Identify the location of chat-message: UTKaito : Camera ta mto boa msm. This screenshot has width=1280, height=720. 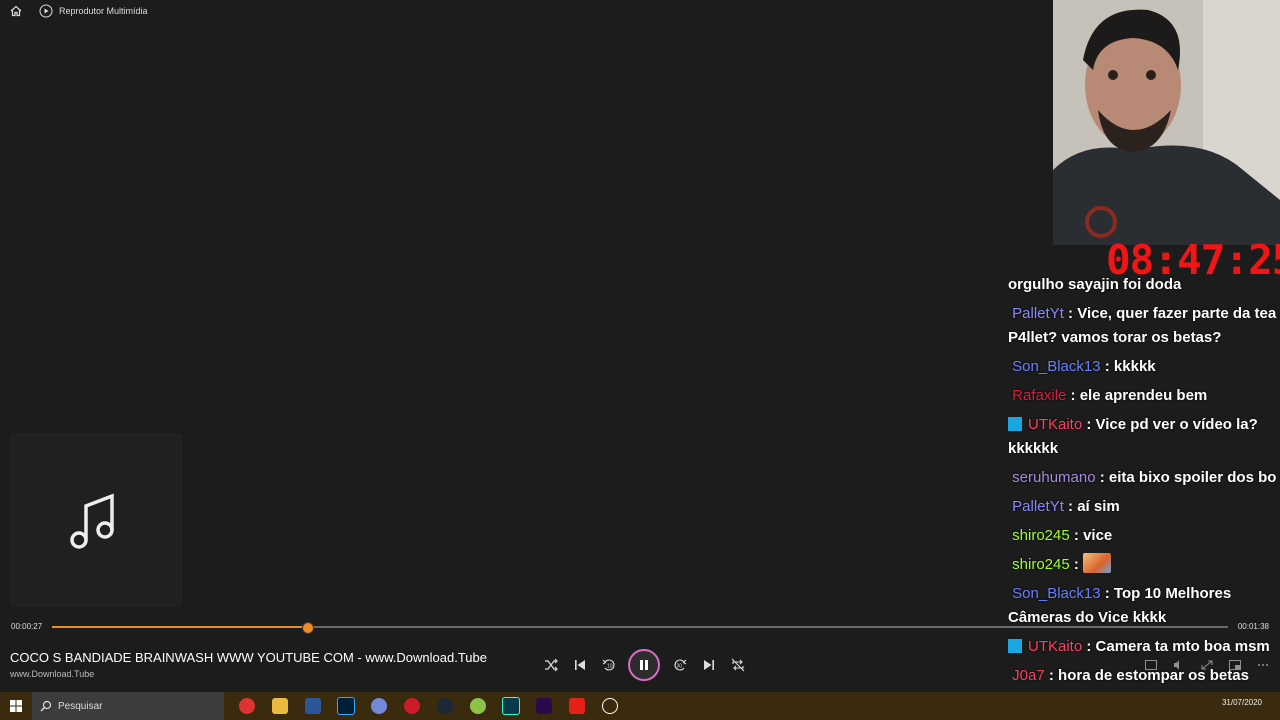
(1144, 646).